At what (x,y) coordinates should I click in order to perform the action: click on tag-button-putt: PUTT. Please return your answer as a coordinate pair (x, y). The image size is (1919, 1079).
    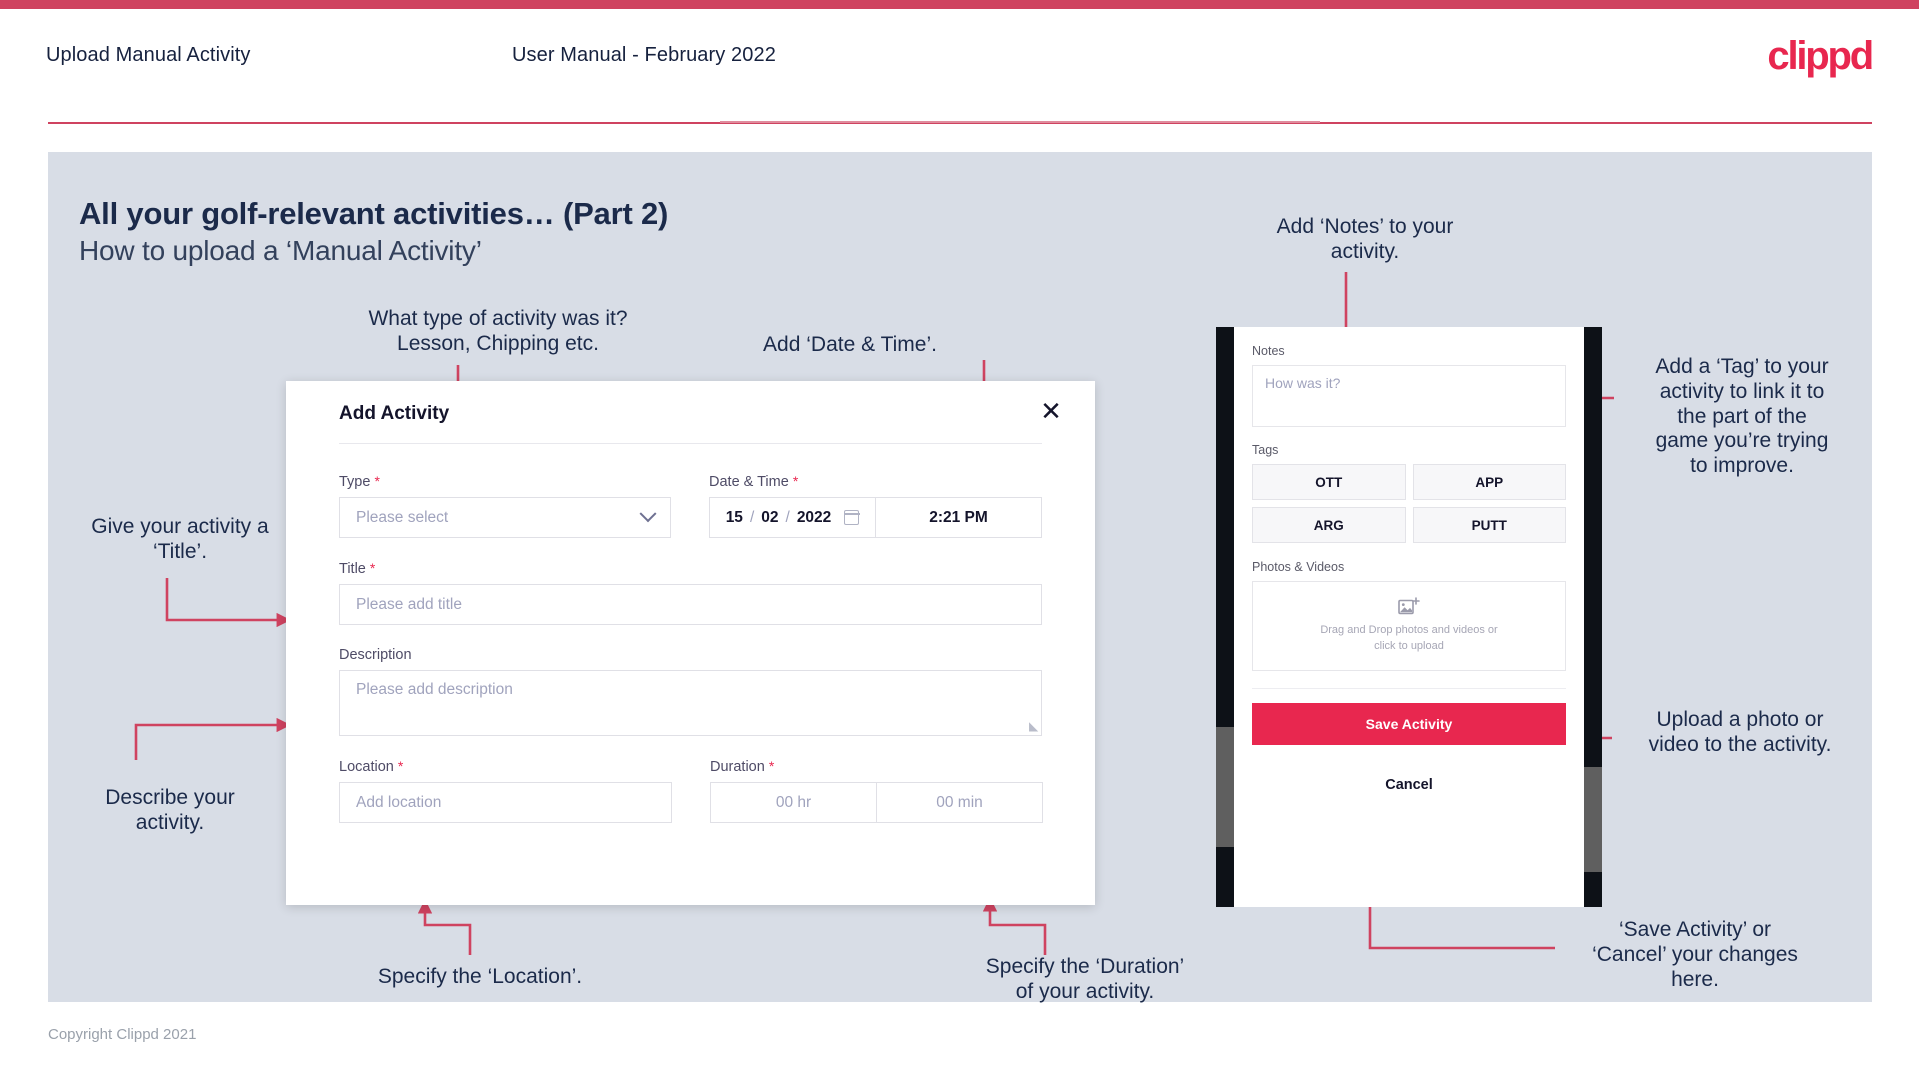
    Looking at the image, I should click on (1489, 525).